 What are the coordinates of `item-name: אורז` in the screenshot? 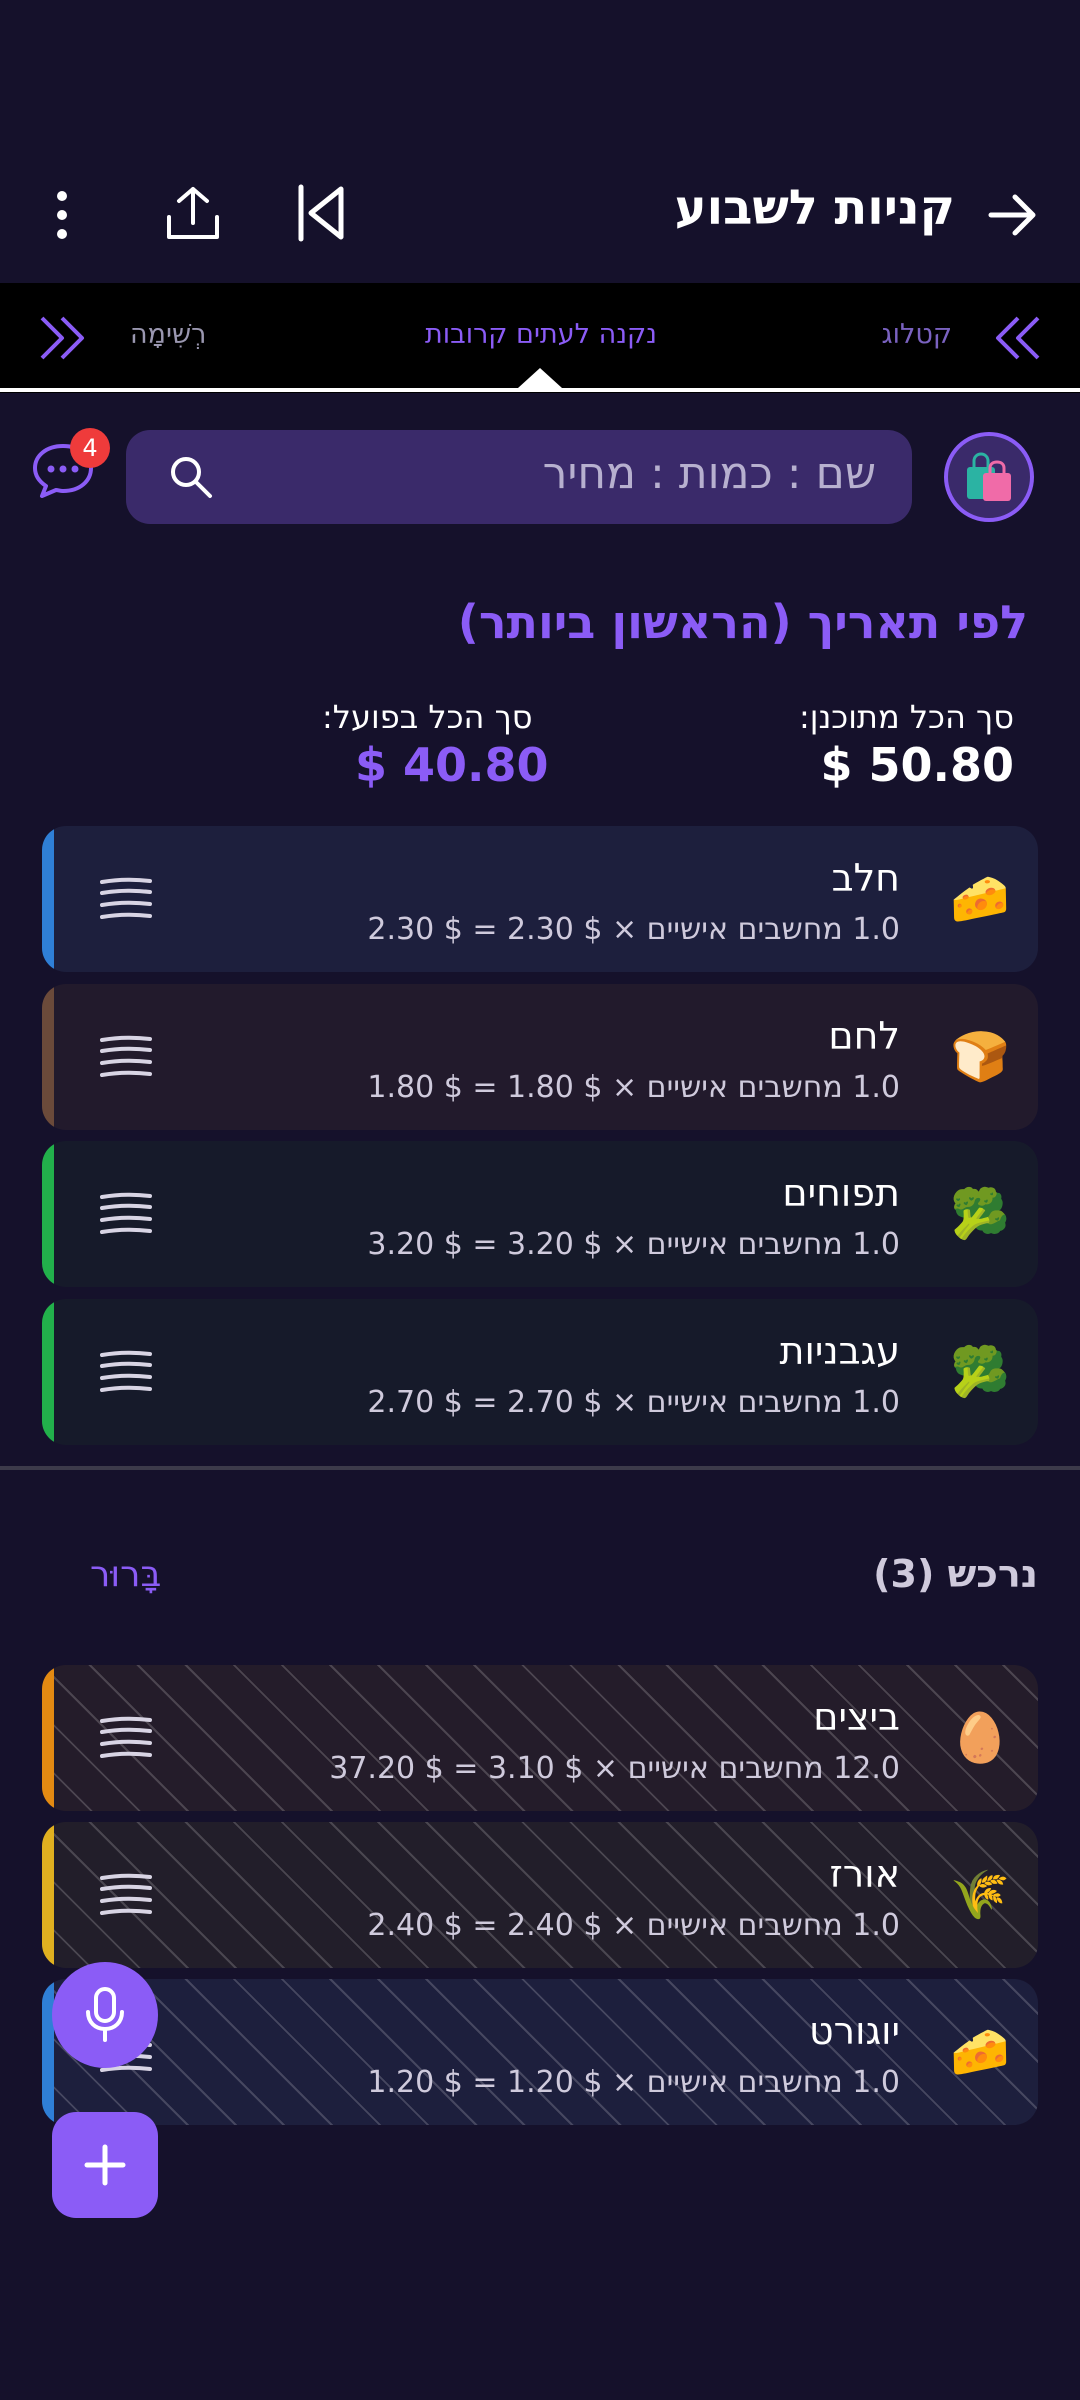 It's located at (864, 1874).